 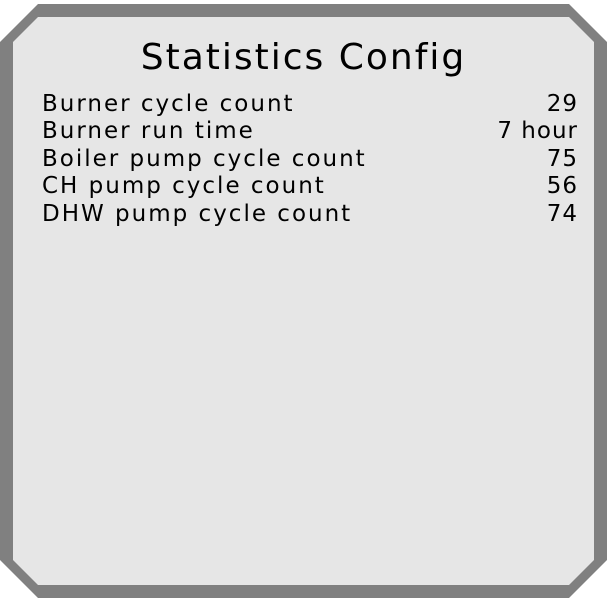 What do you see at coordinates (168, 103) in the screenshot?
I see `stat-label: Burner cycle count` at bounding box center [168, 103].